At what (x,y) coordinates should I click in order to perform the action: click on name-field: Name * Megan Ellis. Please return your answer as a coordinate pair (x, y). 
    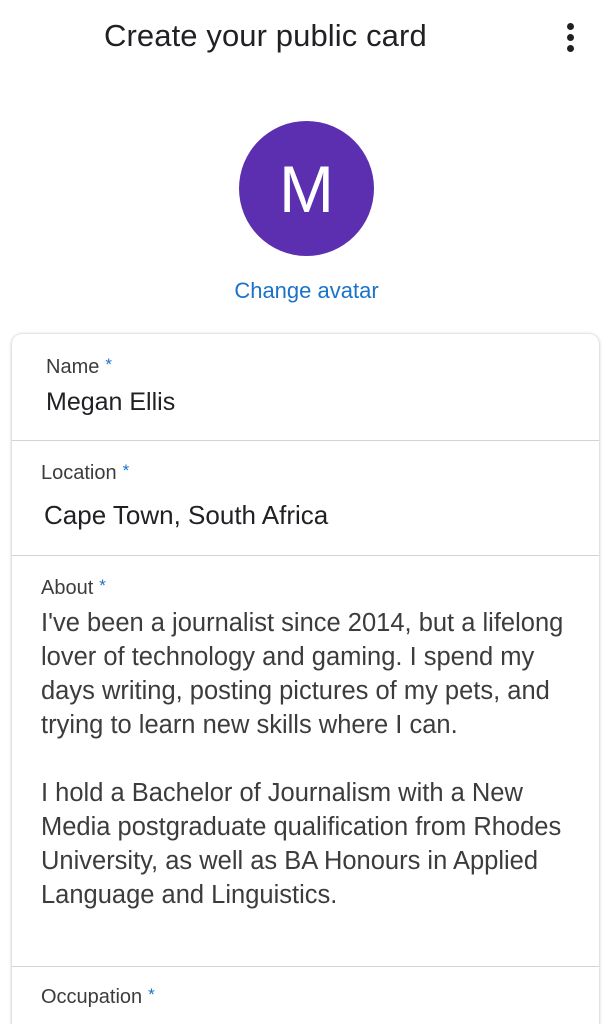
    Looking at the image, I should click on (305, 387).